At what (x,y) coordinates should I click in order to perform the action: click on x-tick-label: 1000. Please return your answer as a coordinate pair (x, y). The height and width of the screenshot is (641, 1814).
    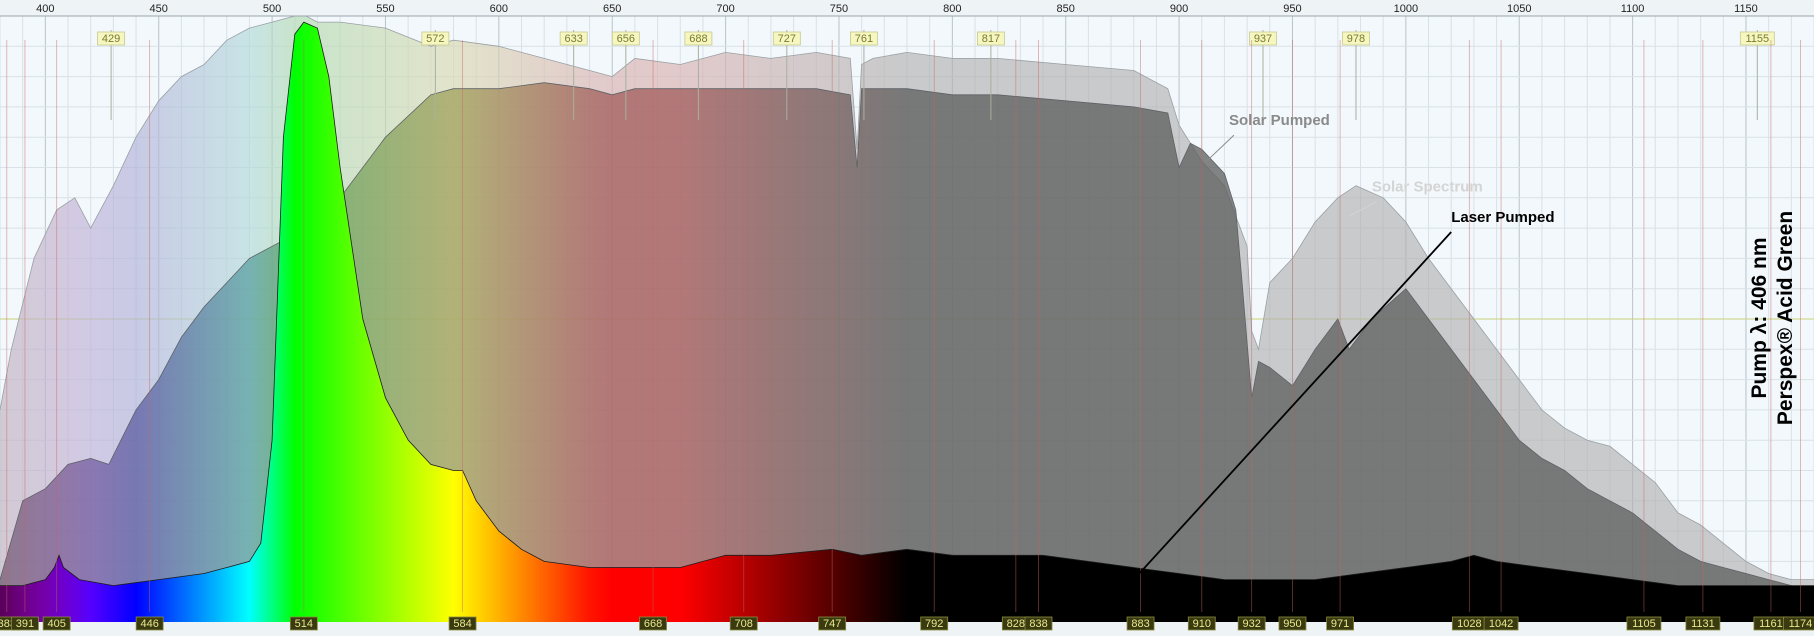
    Looking at the image, I should click on (1406, 9).